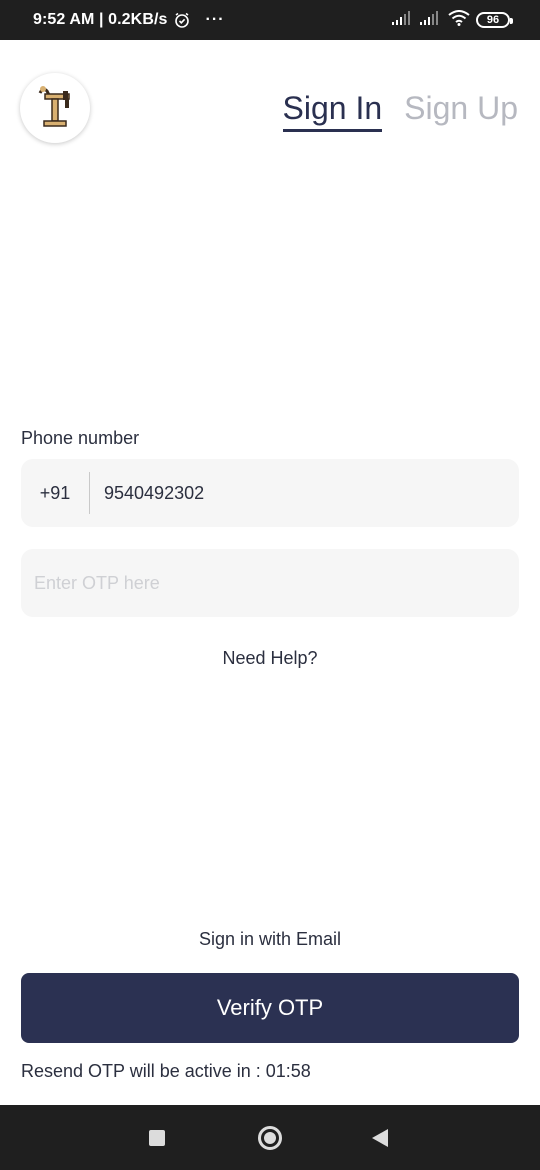 The height and width of the screenshot is (1170, 540). What do you see at coordinates (270, 20) in the screenshot?
I see `status-bar: 9:52 AM | 0.2KB/s ··· 96` at bounding box center [270, 20].